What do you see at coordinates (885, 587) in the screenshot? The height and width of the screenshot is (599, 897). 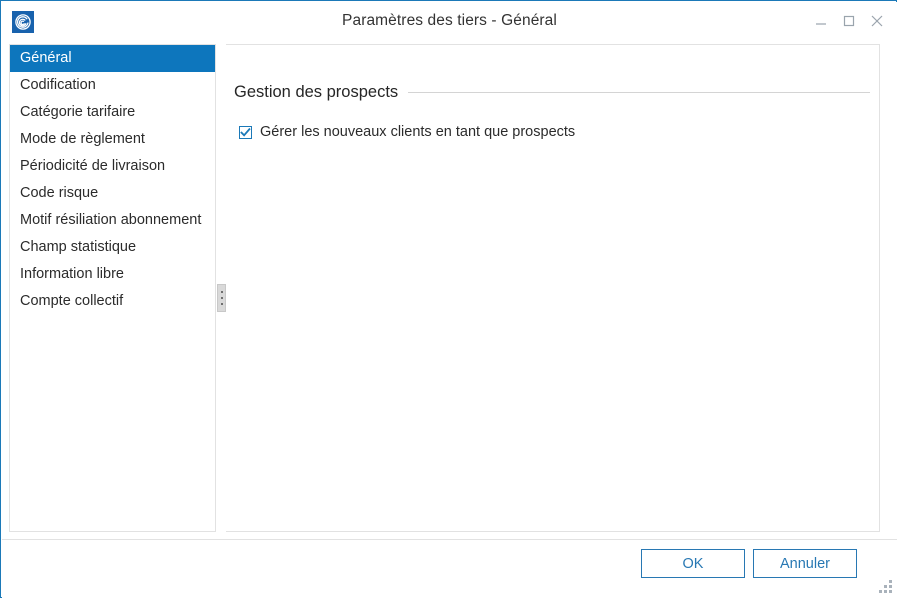 I see `resize-grip-icon` at bounding box center [885, 587].